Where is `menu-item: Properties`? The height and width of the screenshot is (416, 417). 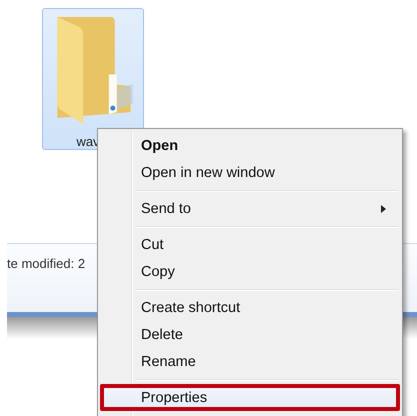
menu-item: Properties is located at coordinates (250, 397).